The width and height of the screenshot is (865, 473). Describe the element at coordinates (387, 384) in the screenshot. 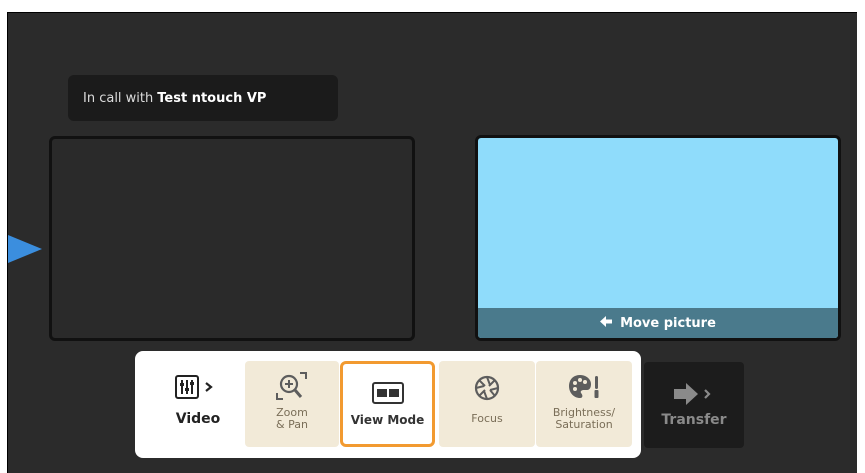

I see `view-mode-icon` at that location.